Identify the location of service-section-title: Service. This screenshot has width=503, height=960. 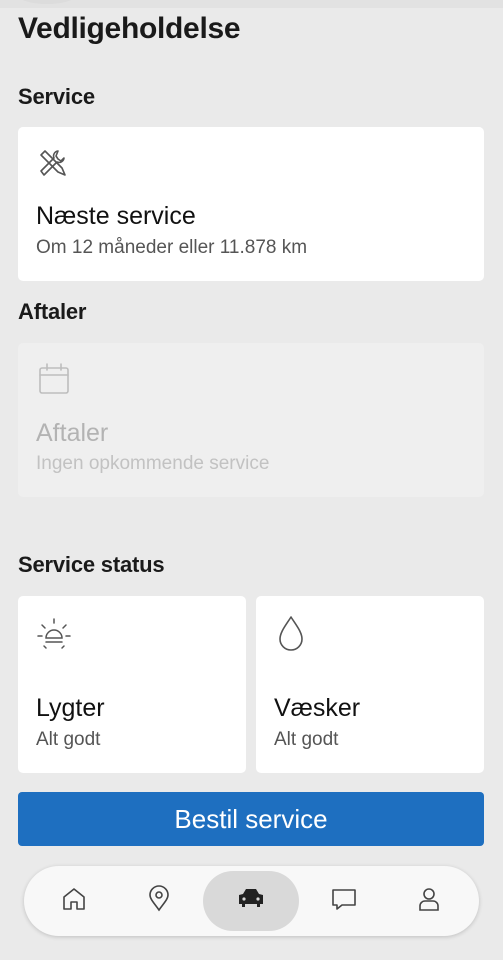
(56, 96).